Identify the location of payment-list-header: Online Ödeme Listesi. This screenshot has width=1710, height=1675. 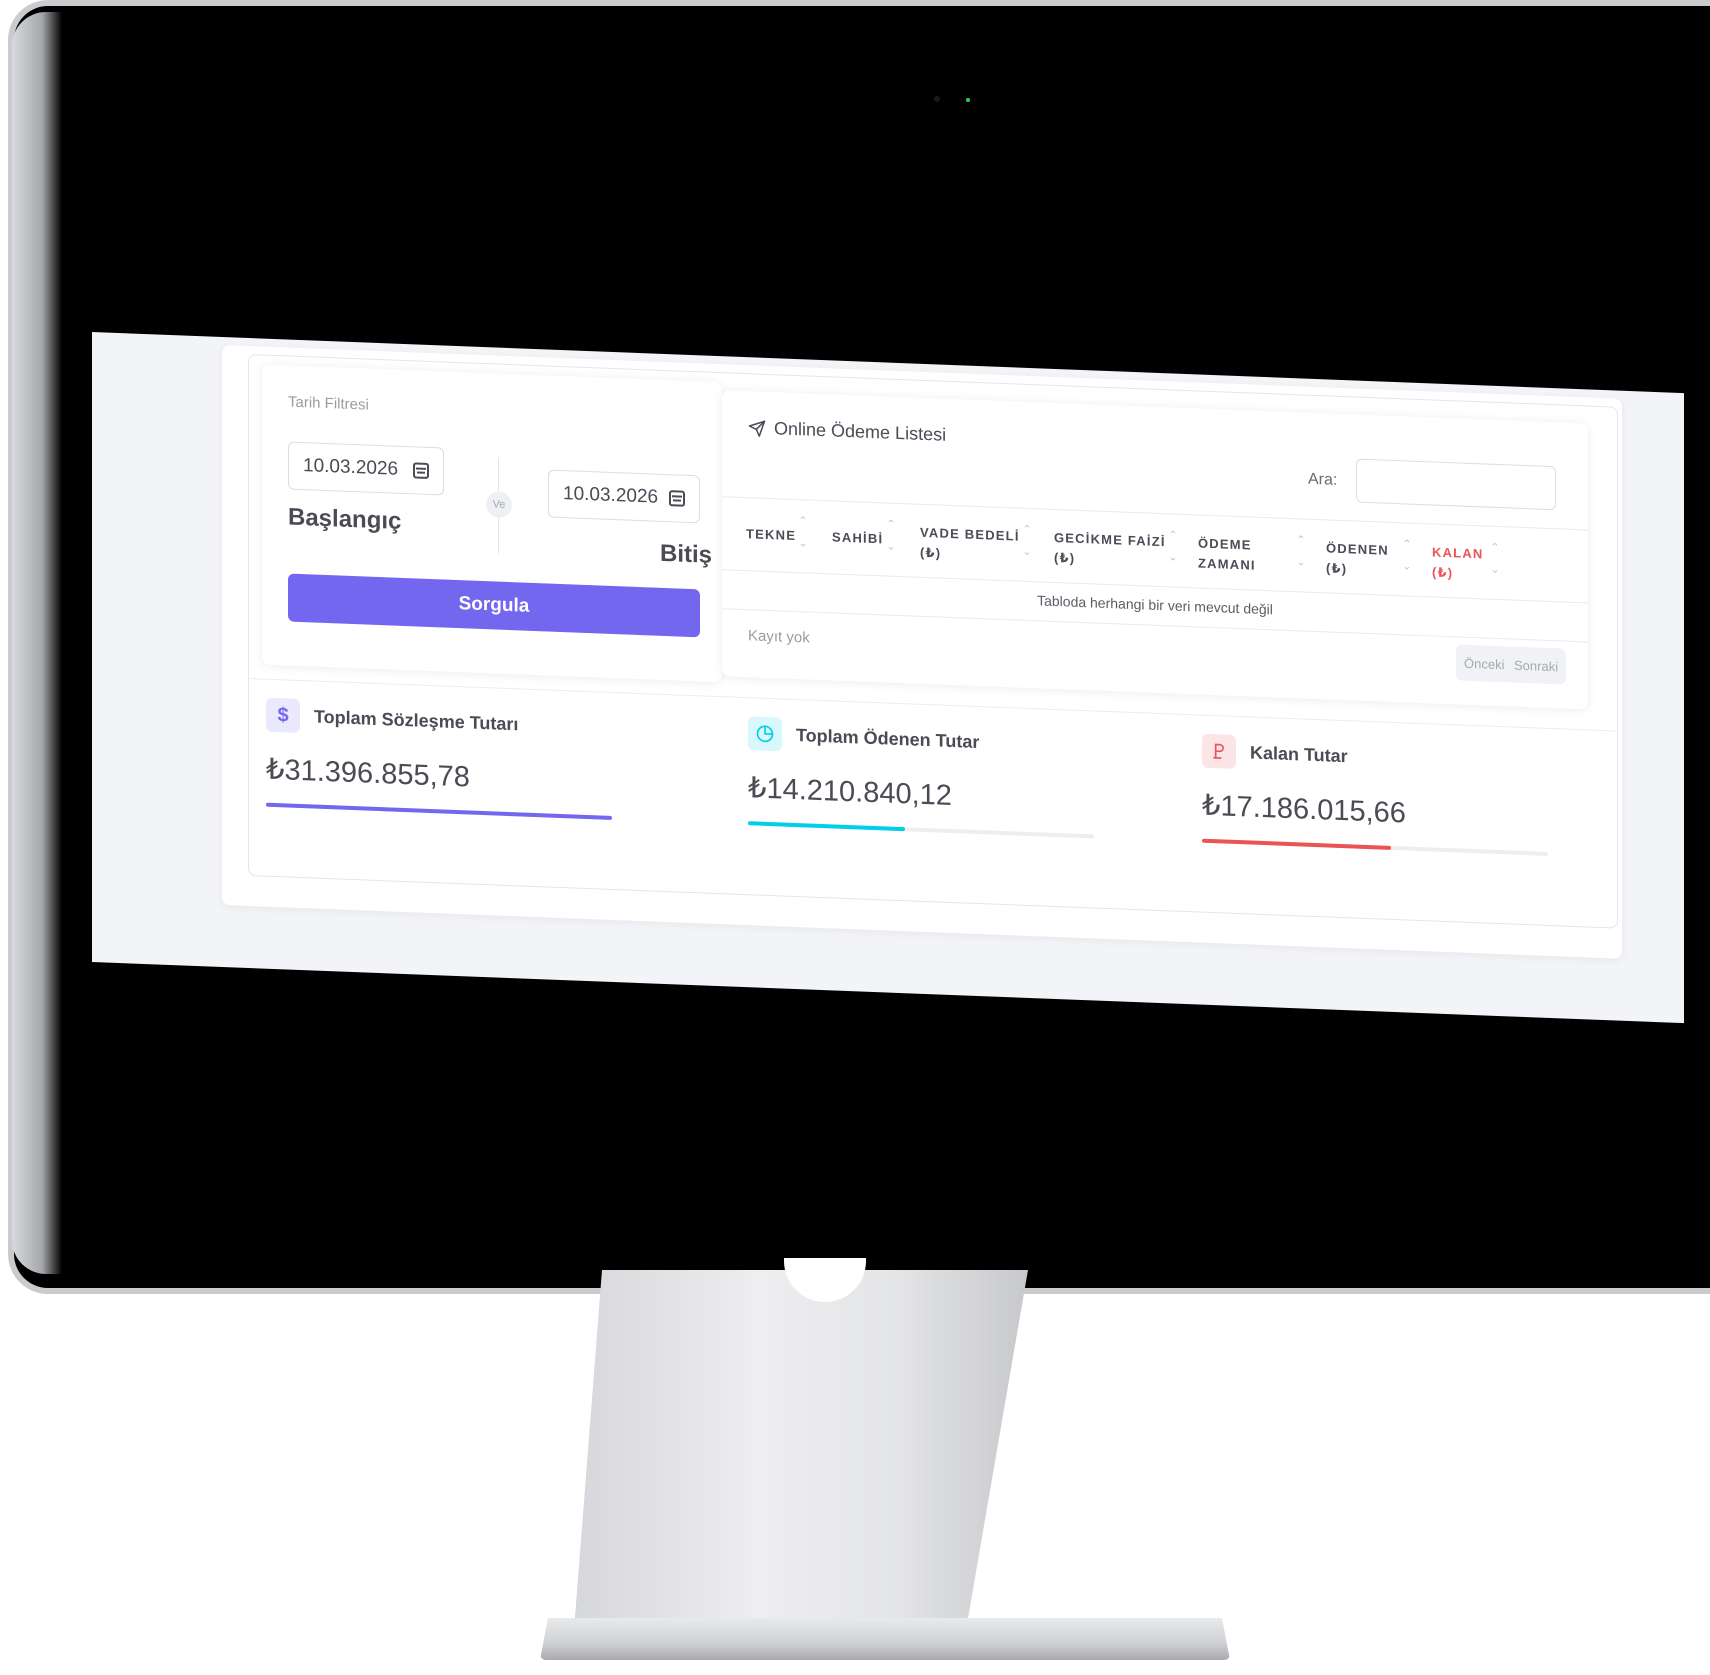
(847, 431).